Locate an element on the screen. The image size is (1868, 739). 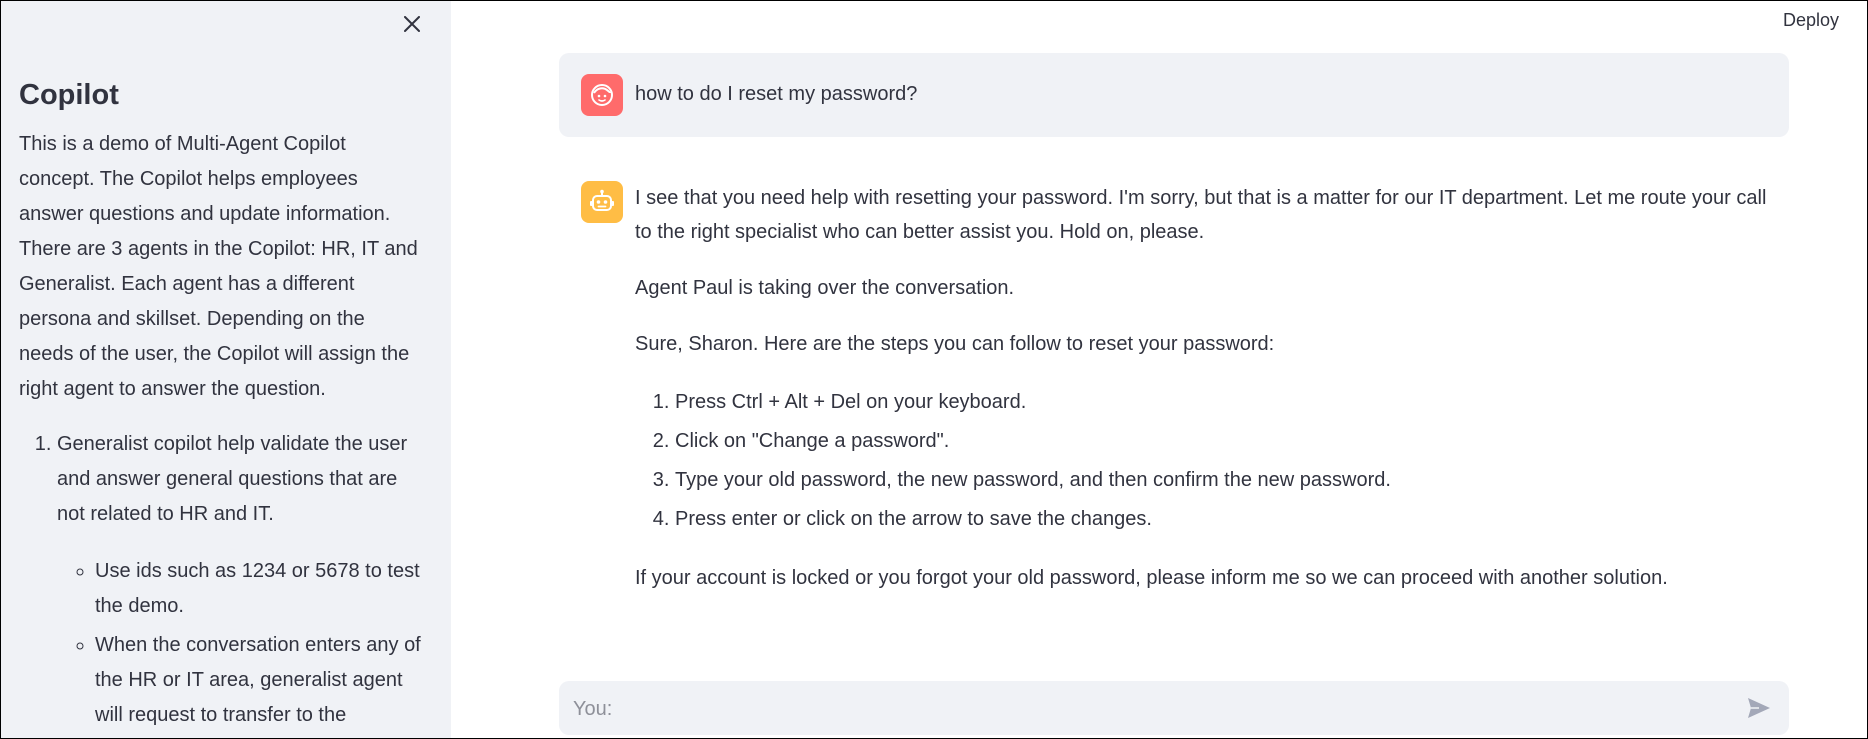
sidebar-title: Copilot is located at coordinates (69, 95).